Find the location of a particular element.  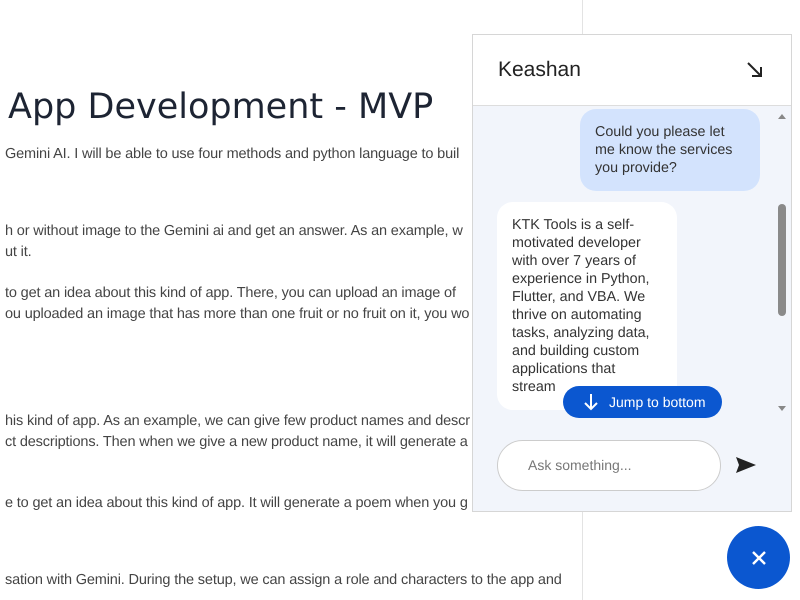

arrow-down-icon is located at coordinates (591, 402).